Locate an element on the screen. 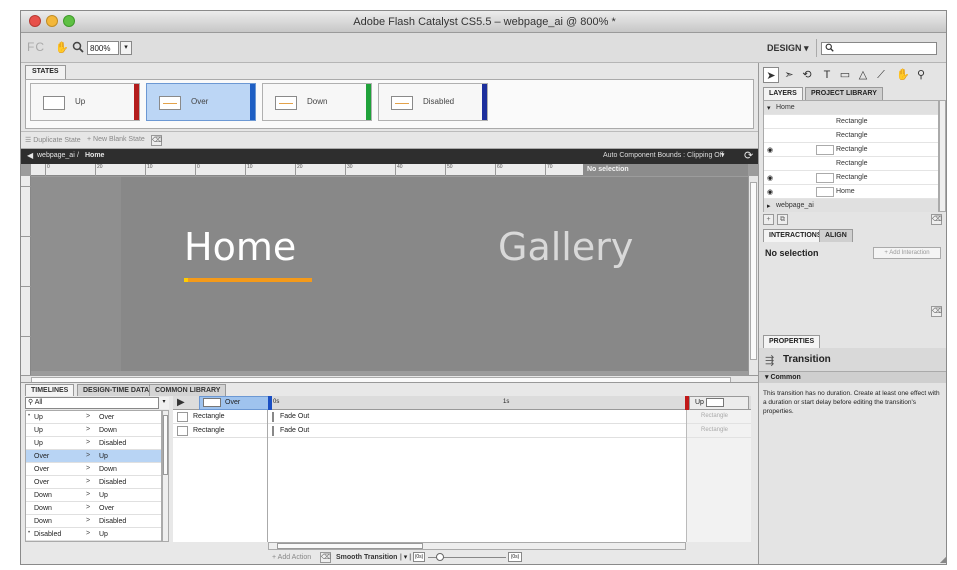  rectangle-tool-icon: ▭ is located at coordinates (845, 75).